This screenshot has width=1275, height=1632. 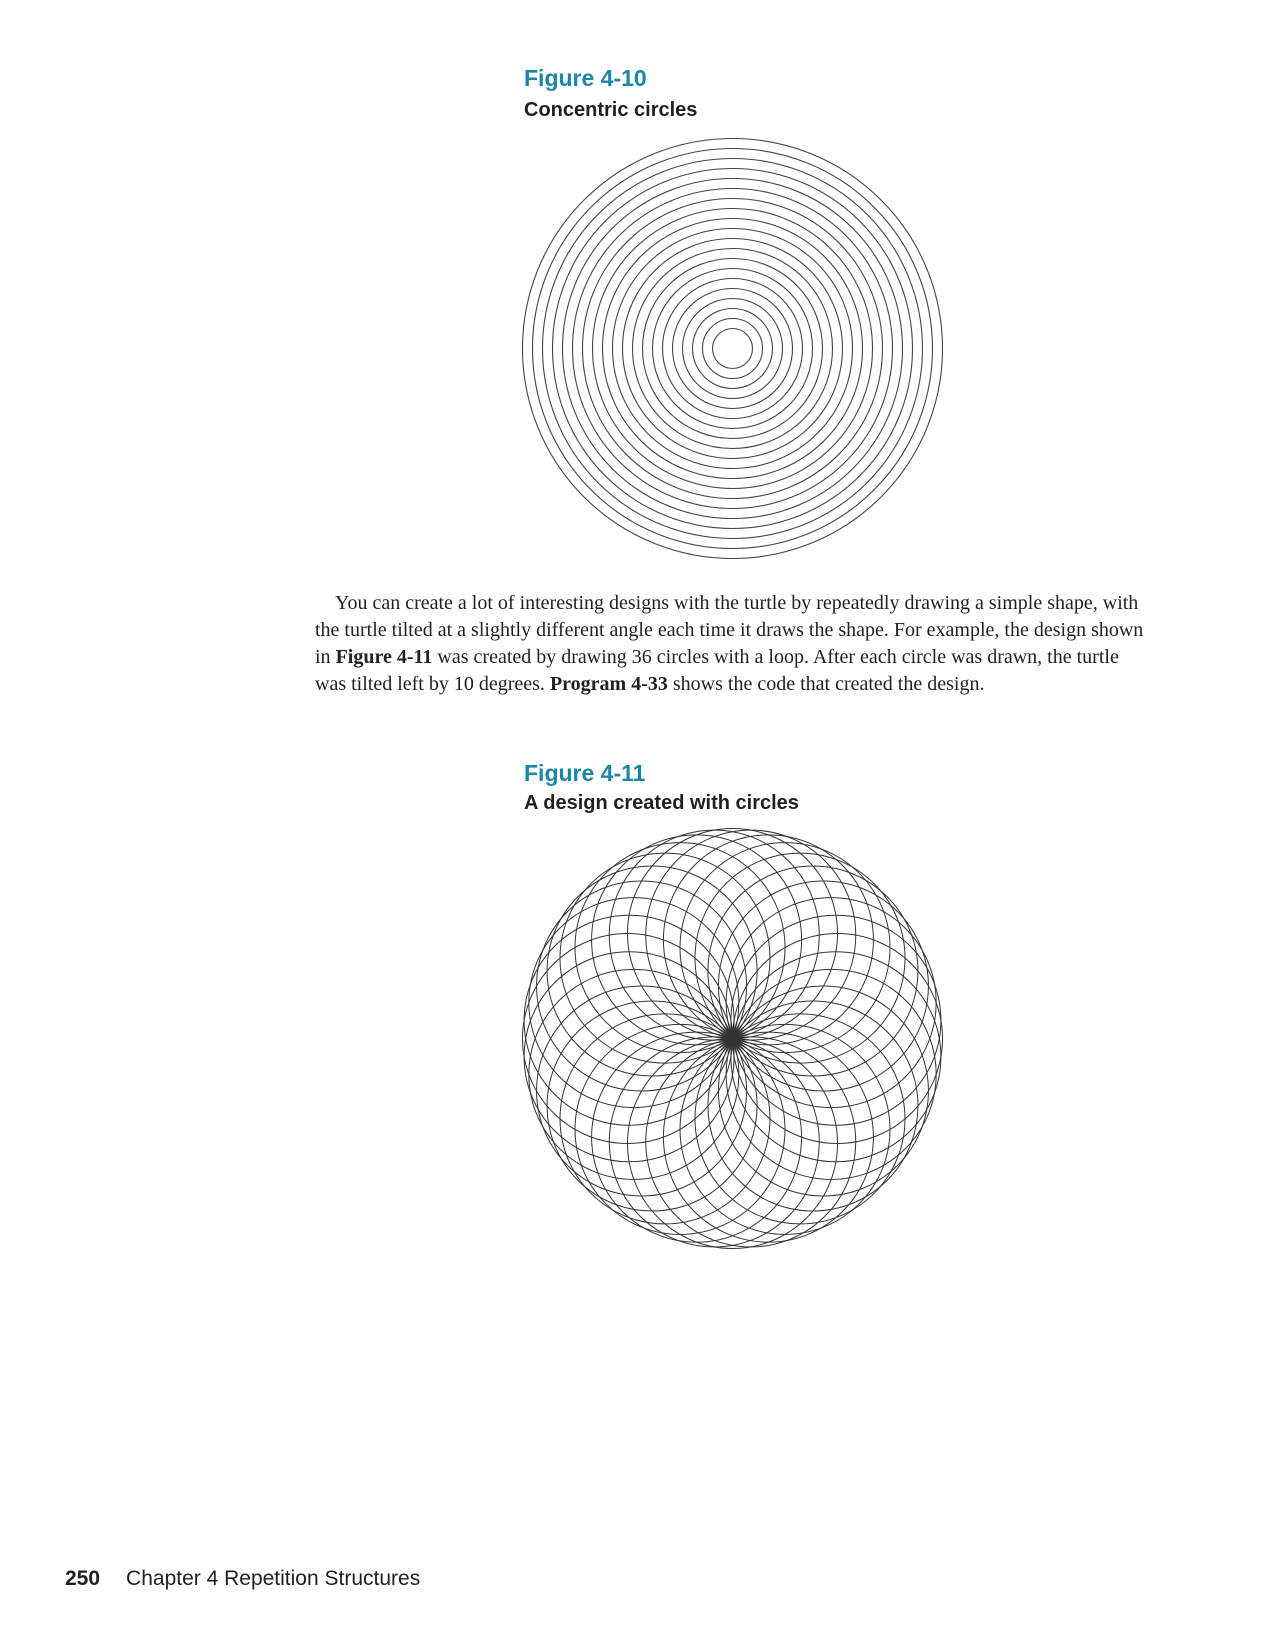 I want to click on figure-4-11-caption: A design created with circles, so click(x=661, y=803).